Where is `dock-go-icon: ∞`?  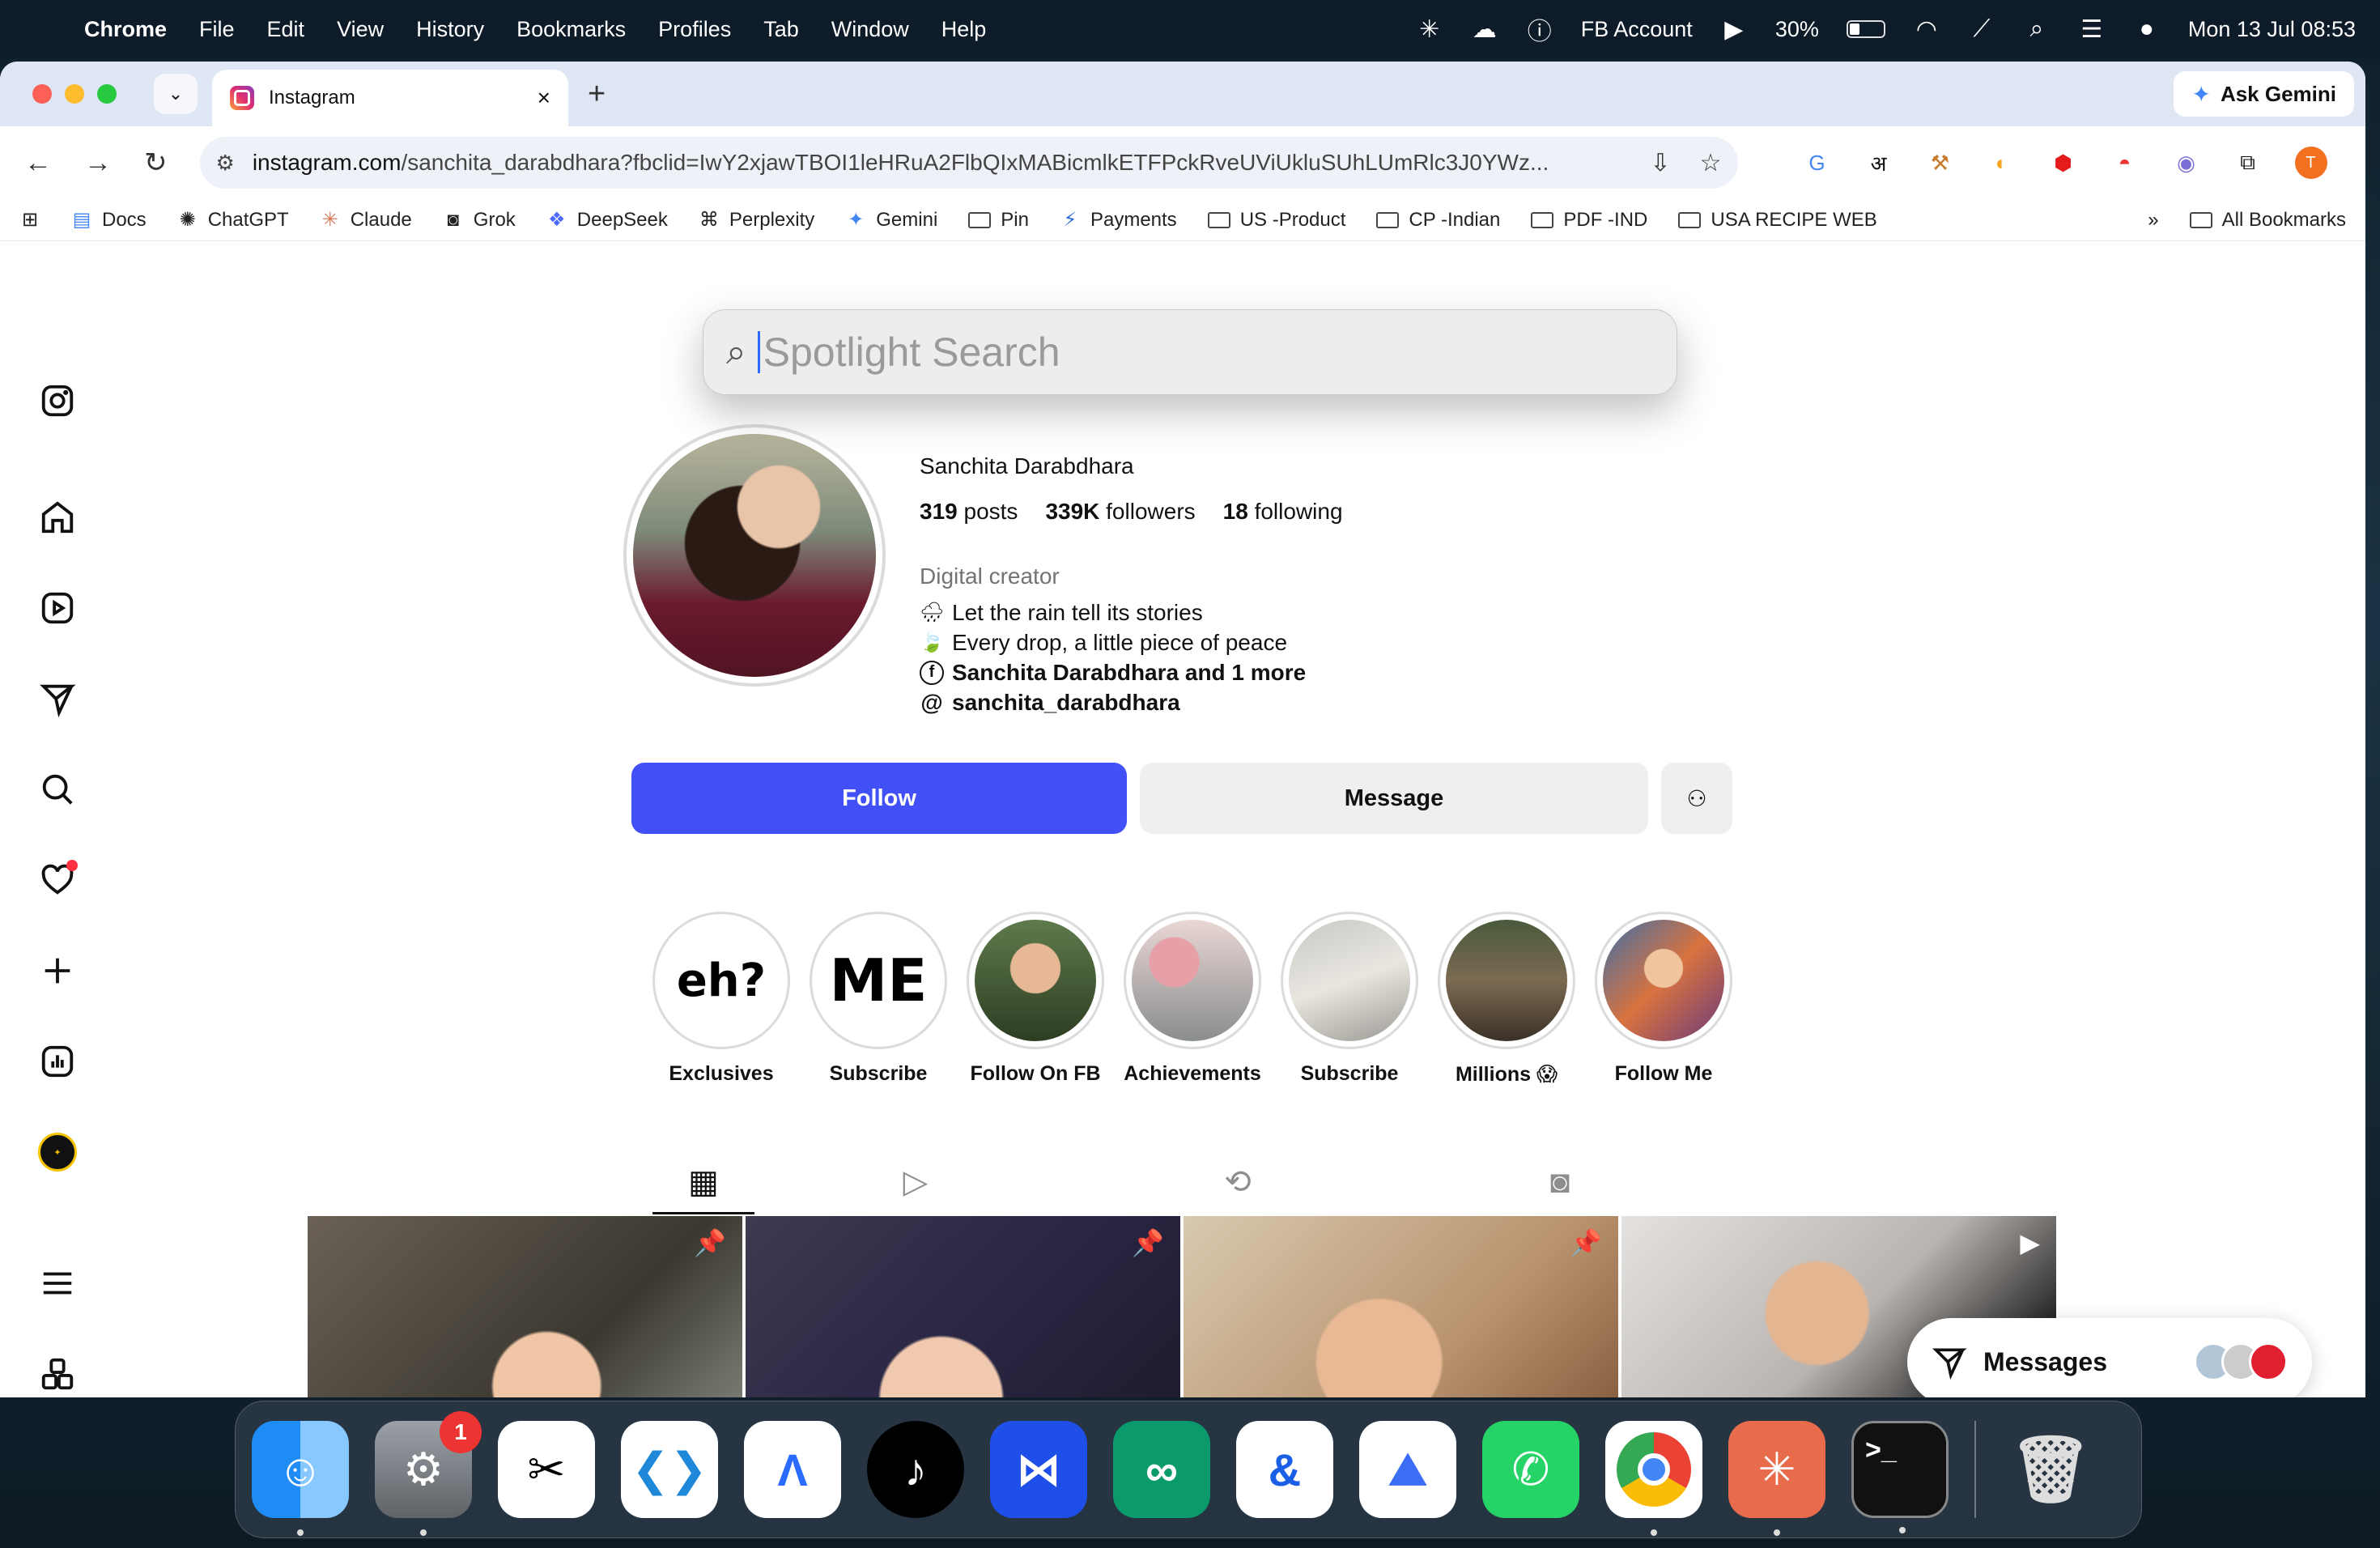
dock-go-icon: ∞ is located at coordinates (1161, 1469).